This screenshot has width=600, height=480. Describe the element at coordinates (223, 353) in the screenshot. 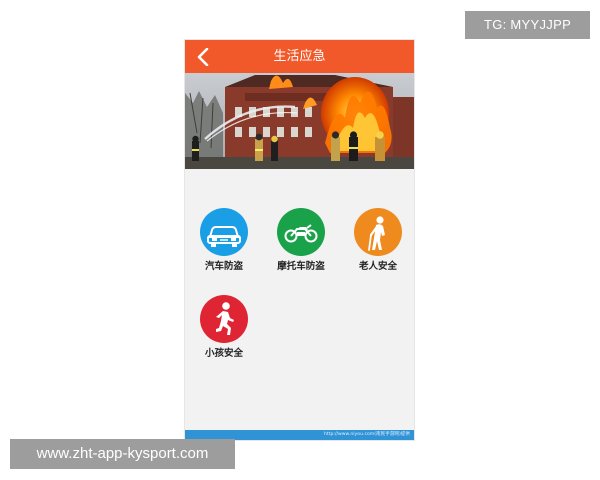

I see `menu-item-label: 小孩安全` at that location.